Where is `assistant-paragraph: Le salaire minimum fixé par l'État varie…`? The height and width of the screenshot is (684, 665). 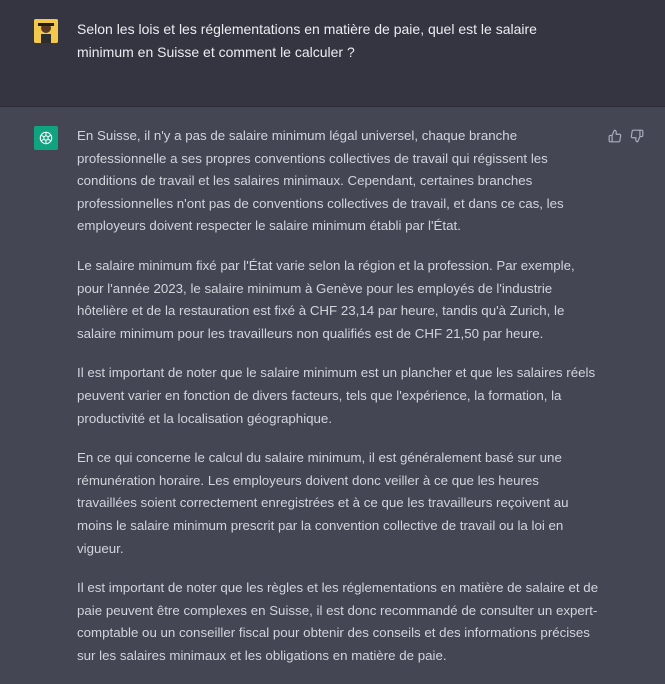
assistant-paragraph: Le salaire minimum fixé par l'État varie… is located at coordinates (326, 299).